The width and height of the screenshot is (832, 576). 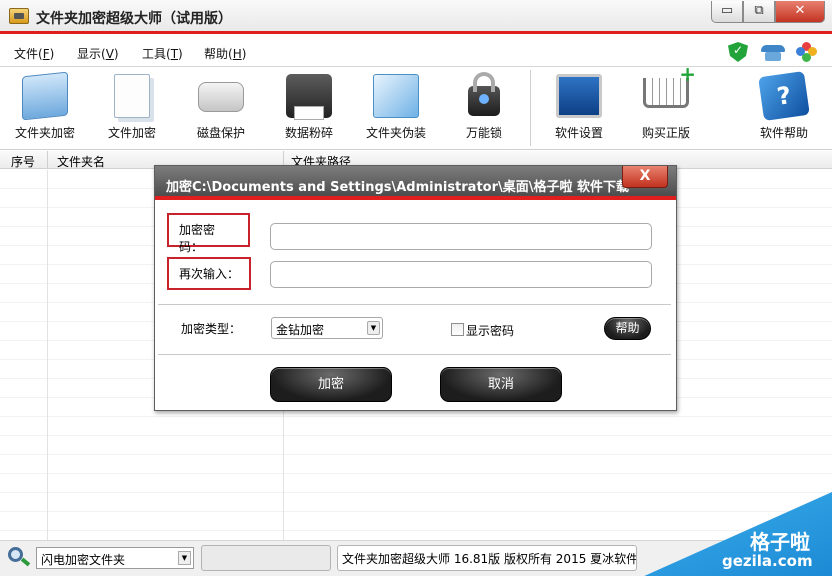 What do you see at coordinates (578, 133) in the screenshot?
I see `tool-label: 软件设置` at bounding box center [578, 133].